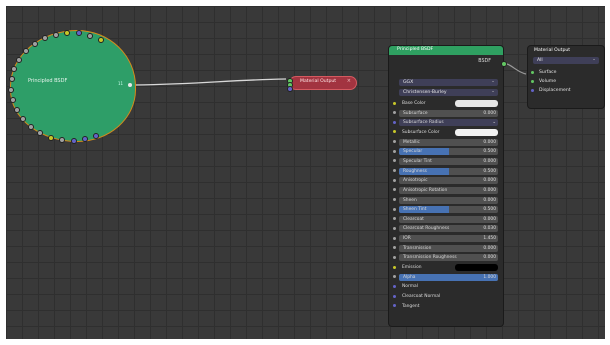  What do you see at coordinates (415, 113) in the screenshot?
I see `input-label: Subsurface` at bounding box center [415, 113].